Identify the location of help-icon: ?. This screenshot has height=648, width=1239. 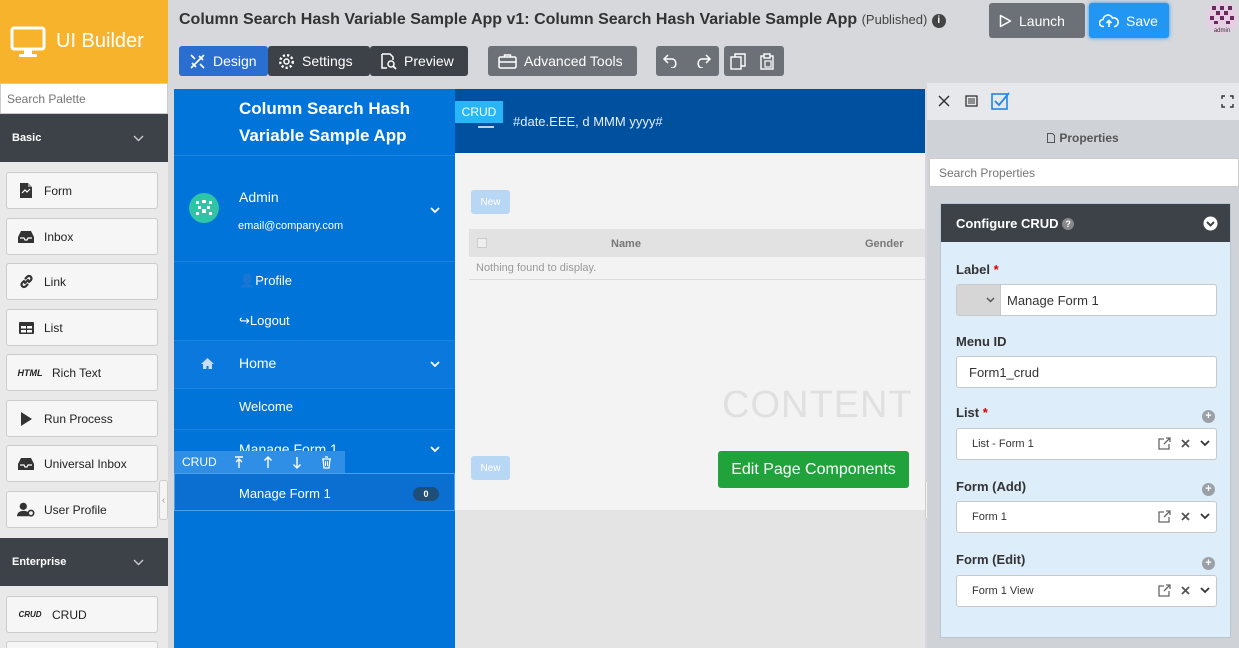
(1068, 223).